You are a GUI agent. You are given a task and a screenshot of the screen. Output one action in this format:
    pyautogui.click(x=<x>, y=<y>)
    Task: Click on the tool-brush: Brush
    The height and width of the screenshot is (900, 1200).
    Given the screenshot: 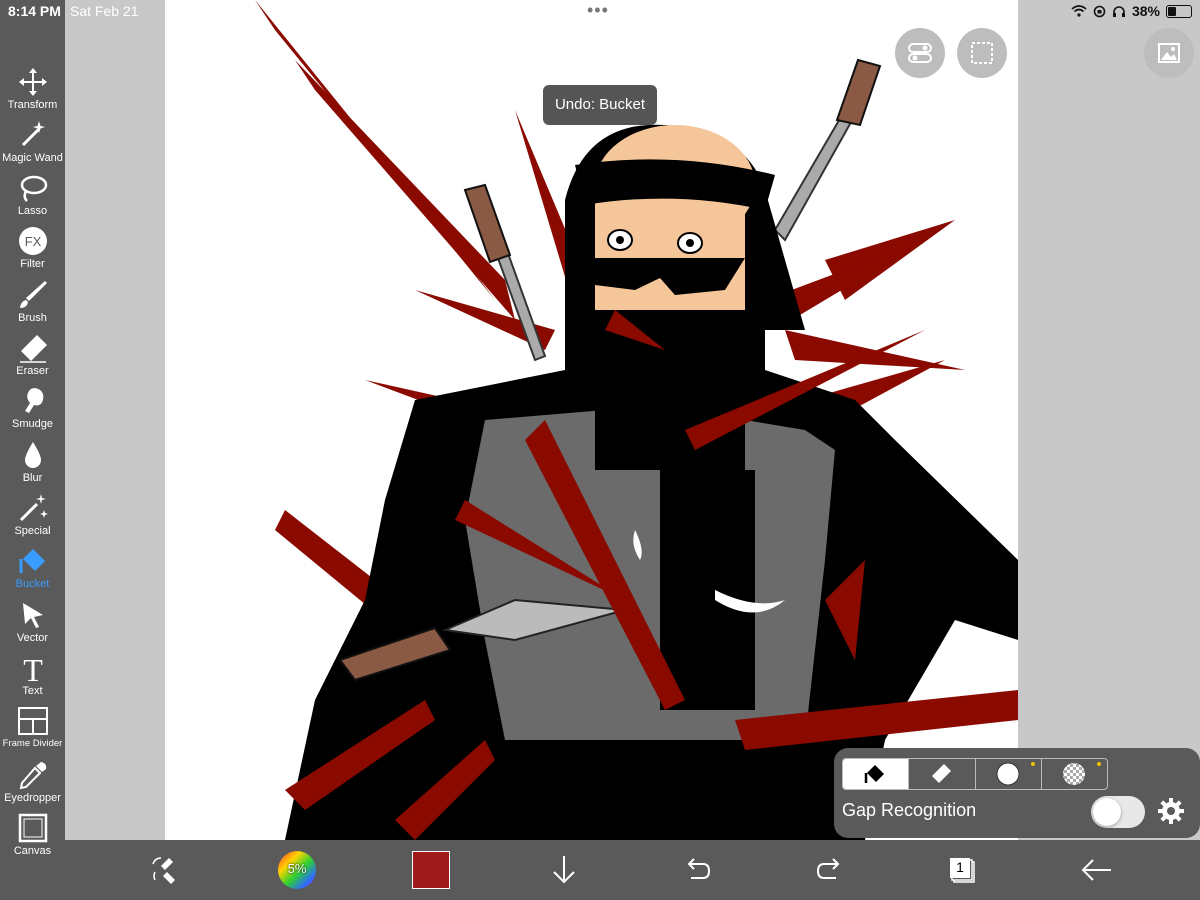 What is the action you would take?
    pyautogui.click(x=32, y=301)
    